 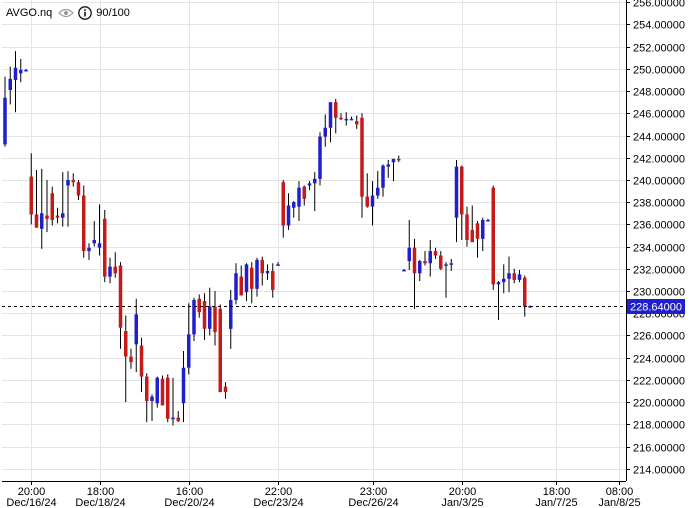 I want to click on x-tick-date: Dec/23/24, so click(x=278, y=502).